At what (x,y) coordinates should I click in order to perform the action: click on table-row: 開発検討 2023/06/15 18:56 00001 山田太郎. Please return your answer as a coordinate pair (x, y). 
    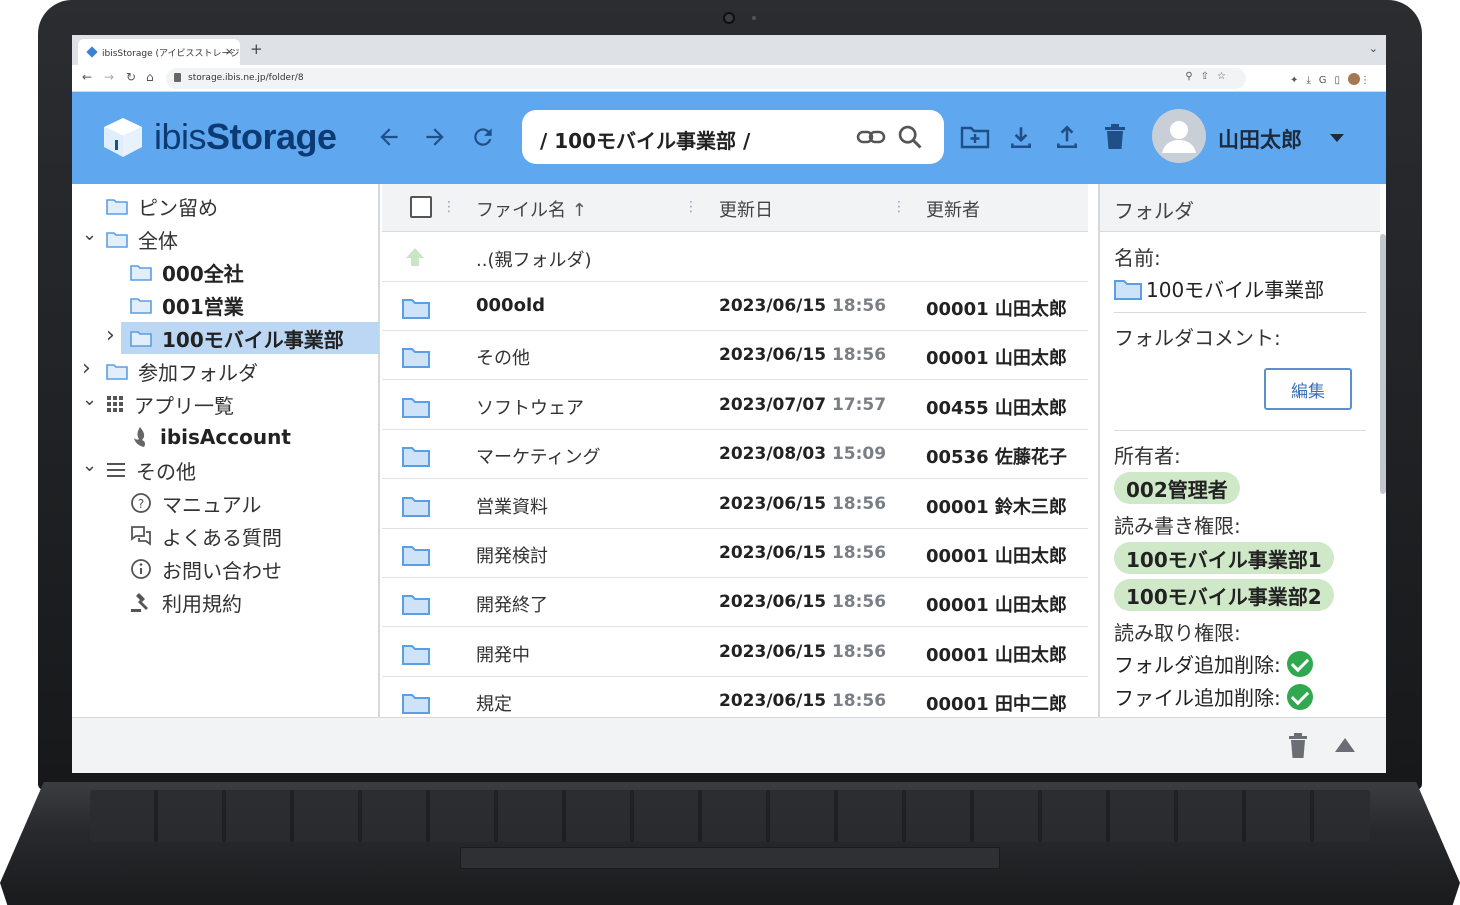
    Looking at the image, I should click on (735, 553).